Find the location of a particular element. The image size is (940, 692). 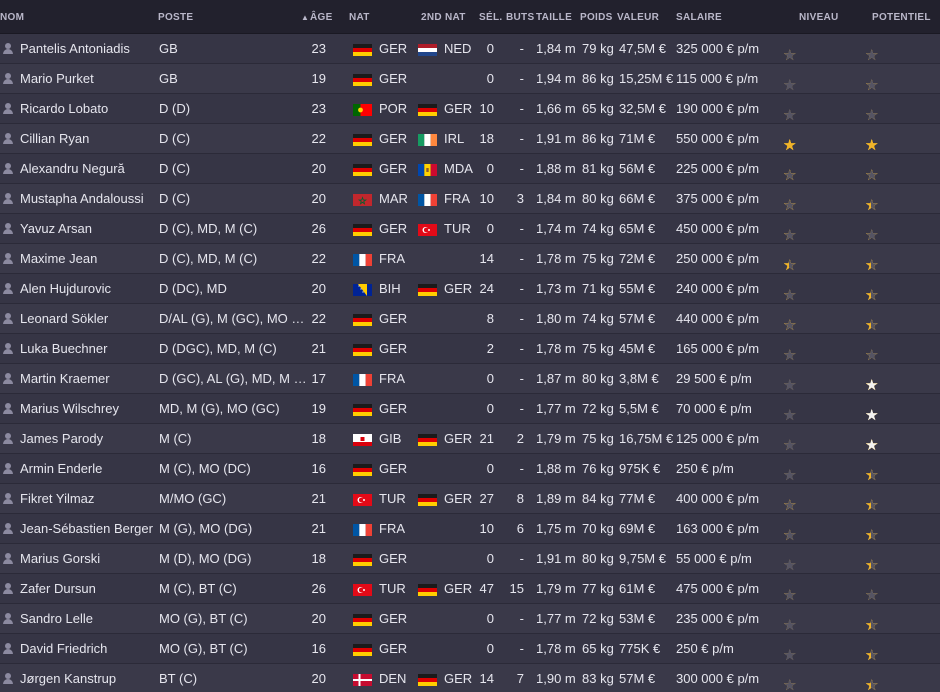

header-taille: TAILLE is located at coordinates (554, 17).